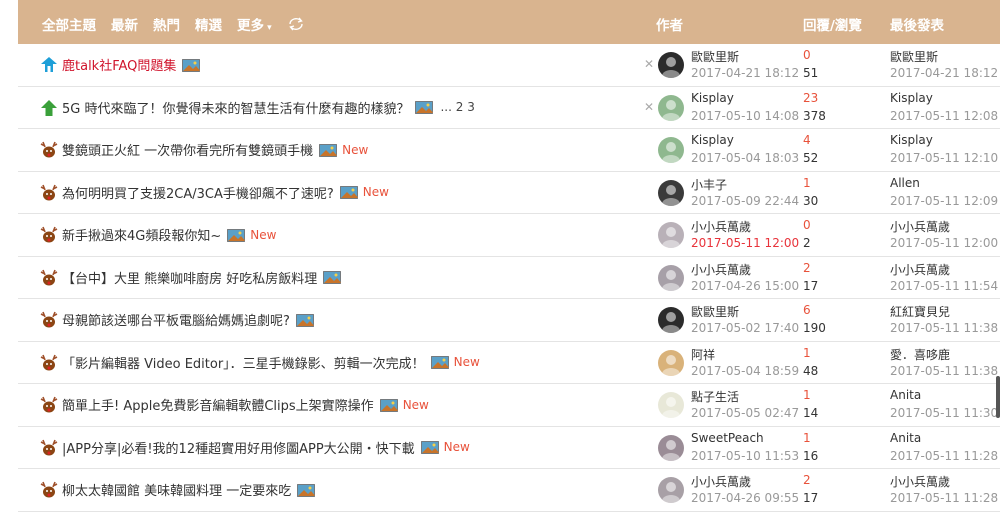 The image size is (1000, 515). Describe the element at coordinates (905, 183) in the screenshot. I see `last-poster: Allen` at that location.